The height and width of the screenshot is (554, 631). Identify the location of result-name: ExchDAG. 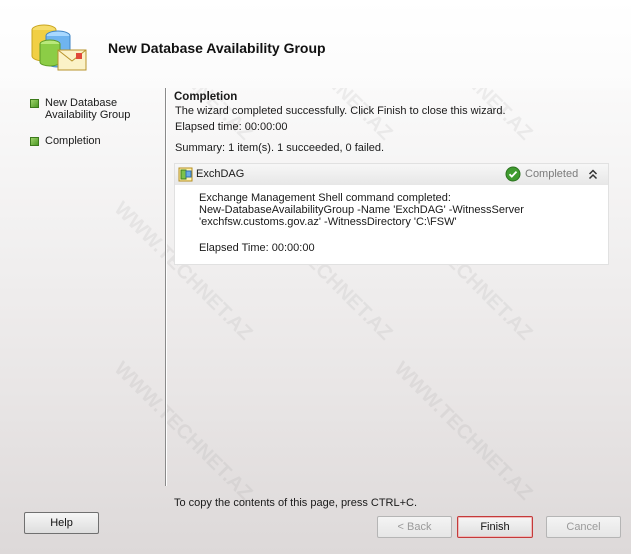
(220, 174).